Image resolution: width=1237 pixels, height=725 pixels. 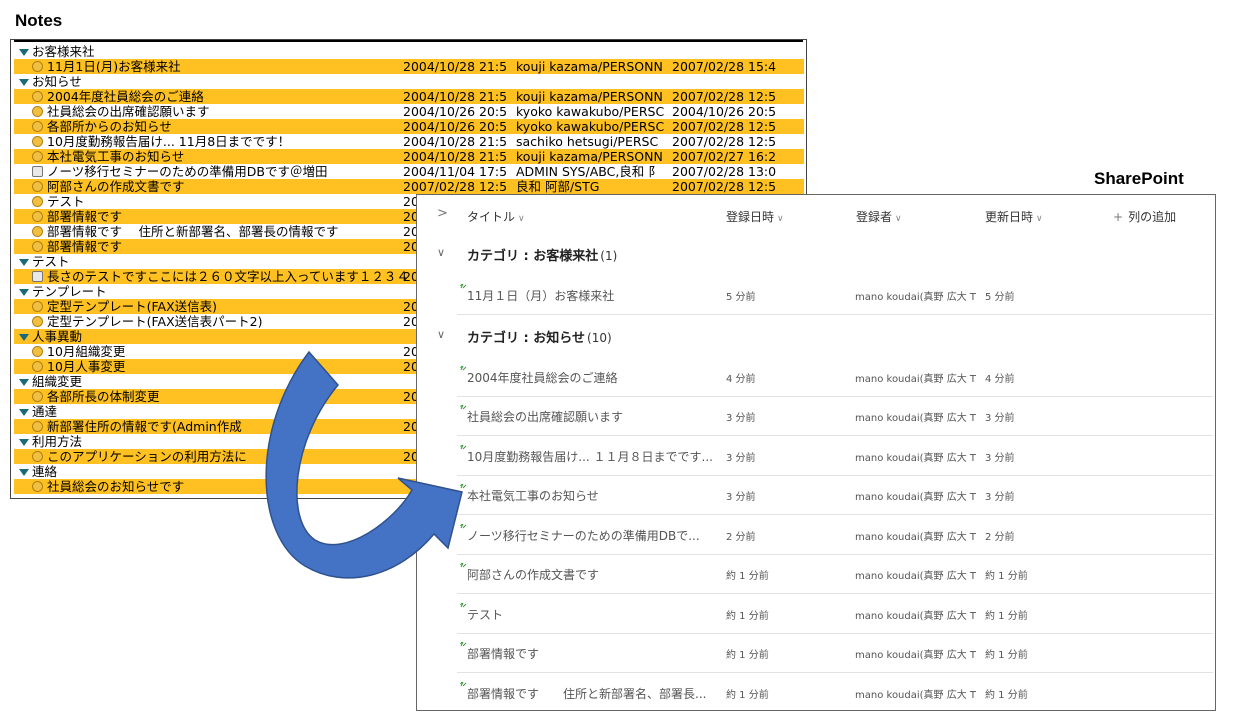 What do you see at coordinates (1152, 217) in the screenshot?
I see `add-column-label: 列の追加` at bounding box center [1152, 217].